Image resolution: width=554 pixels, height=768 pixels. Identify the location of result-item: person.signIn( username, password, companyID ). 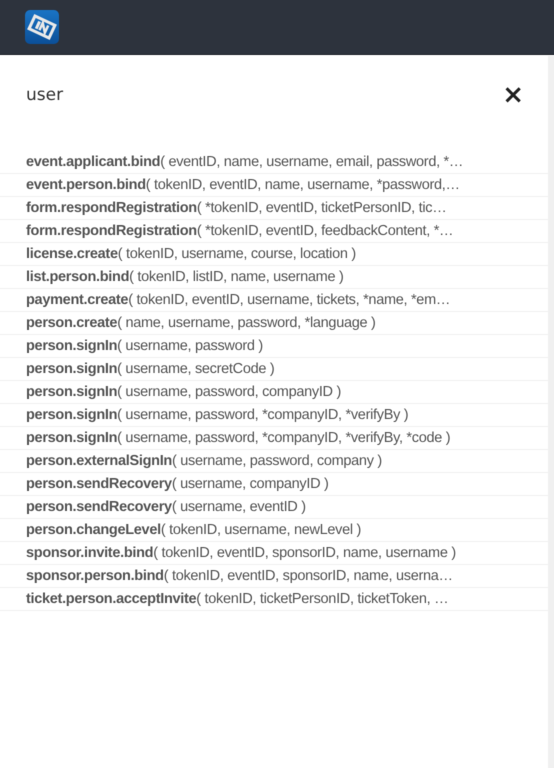
(183, 392).